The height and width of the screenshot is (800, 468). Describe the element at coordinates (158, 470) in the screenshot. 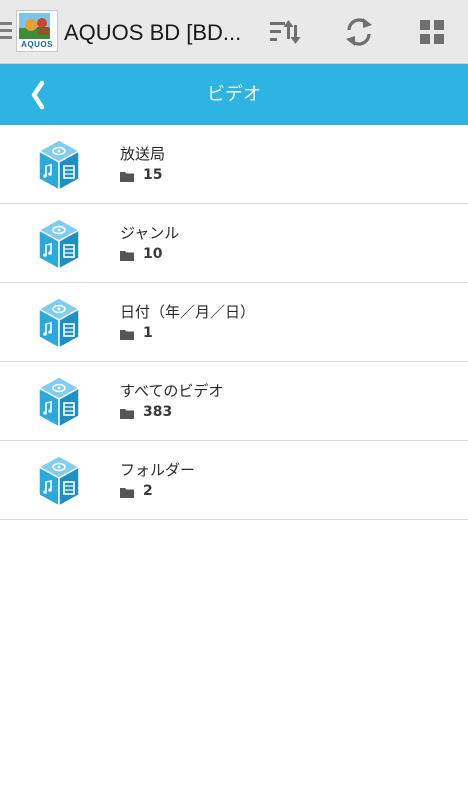

I see `list-item-title: フォルダー` at that location.